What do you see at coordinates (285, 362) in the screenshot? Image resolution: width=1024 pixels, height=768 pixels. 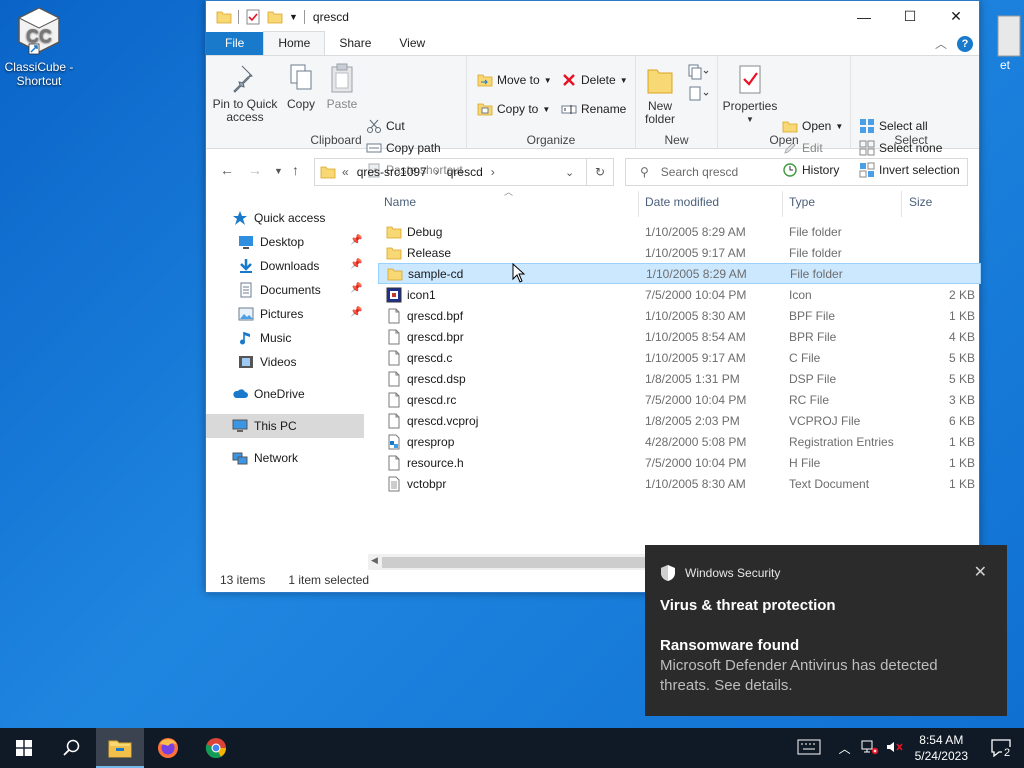 I see `nav-videos: Videos` at bounding box center [285, 362].